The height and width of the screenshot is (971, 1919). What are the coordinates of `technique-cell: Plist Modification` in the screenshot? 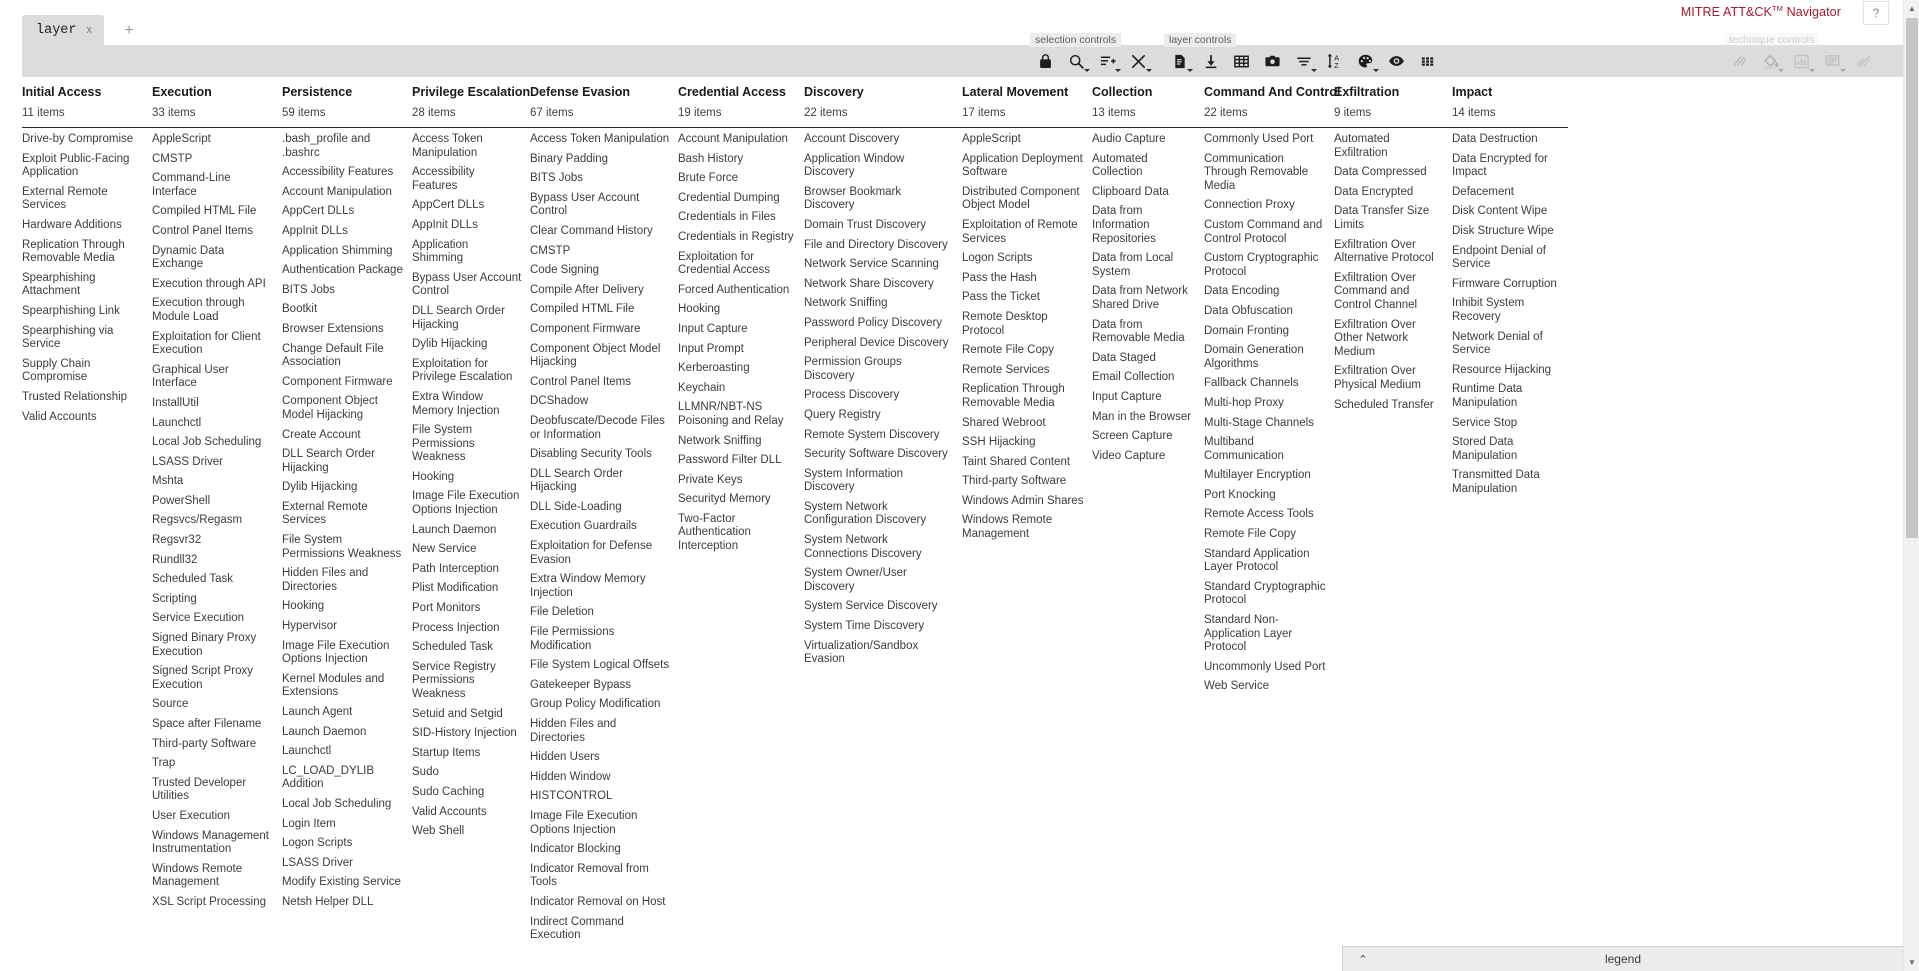 It's located at (471, 589).